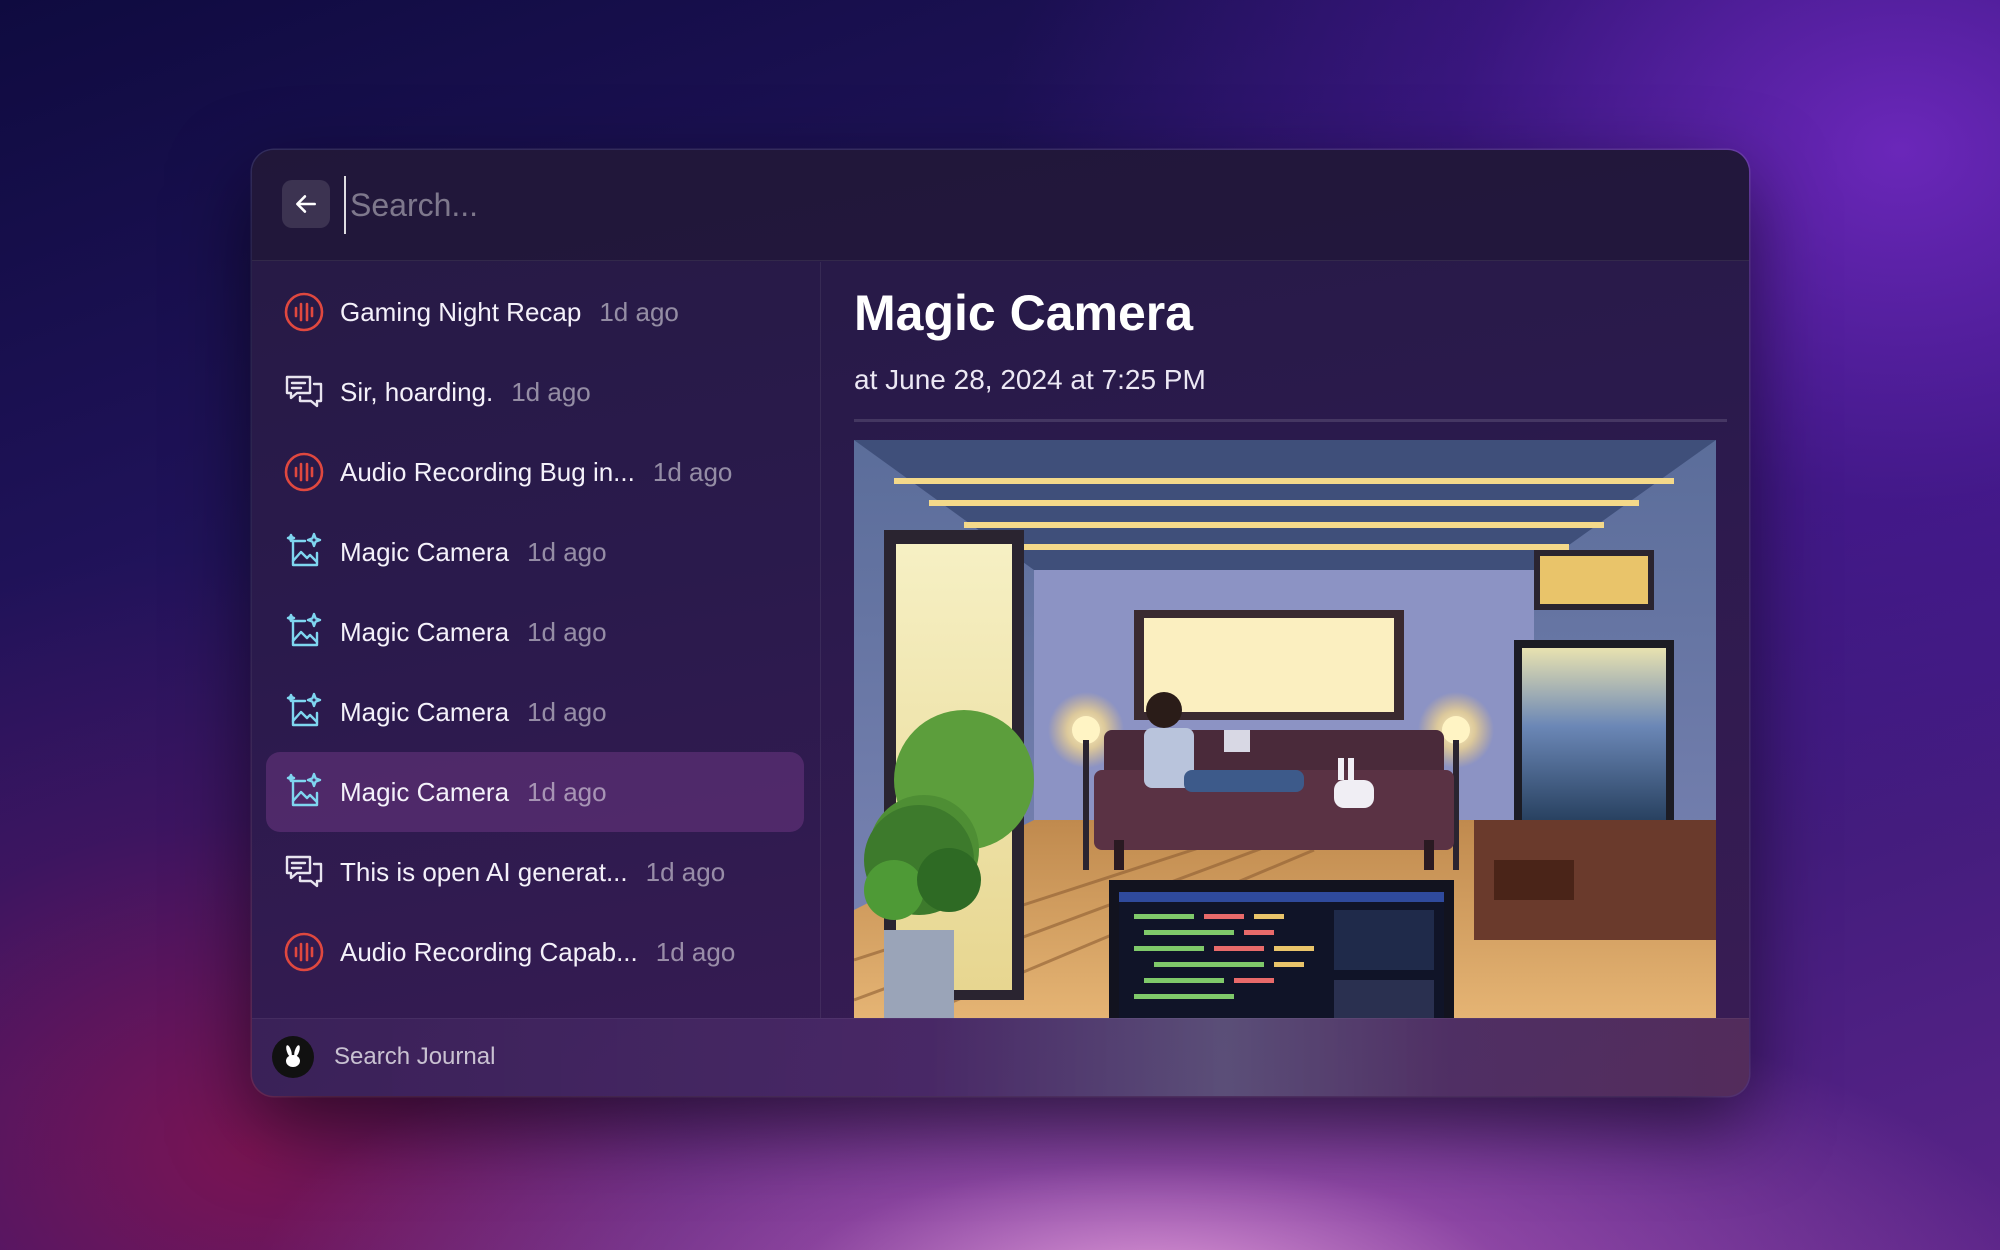  I want to click on divider, so click(1290, 420).